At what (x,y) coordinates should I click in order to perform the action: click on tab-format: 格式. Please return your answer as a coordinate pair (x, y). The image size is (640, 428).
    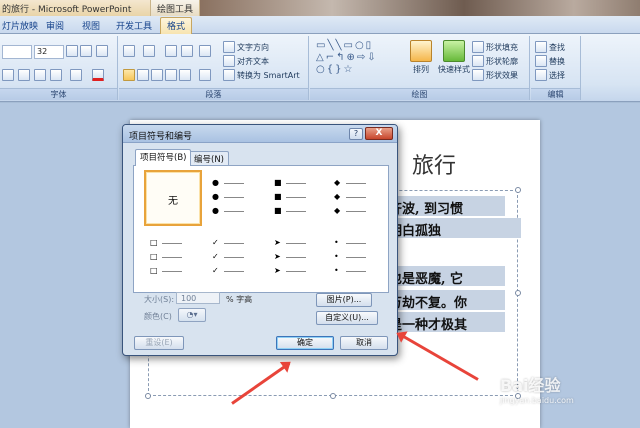
    Looking at the image, I should click on (176, 25).